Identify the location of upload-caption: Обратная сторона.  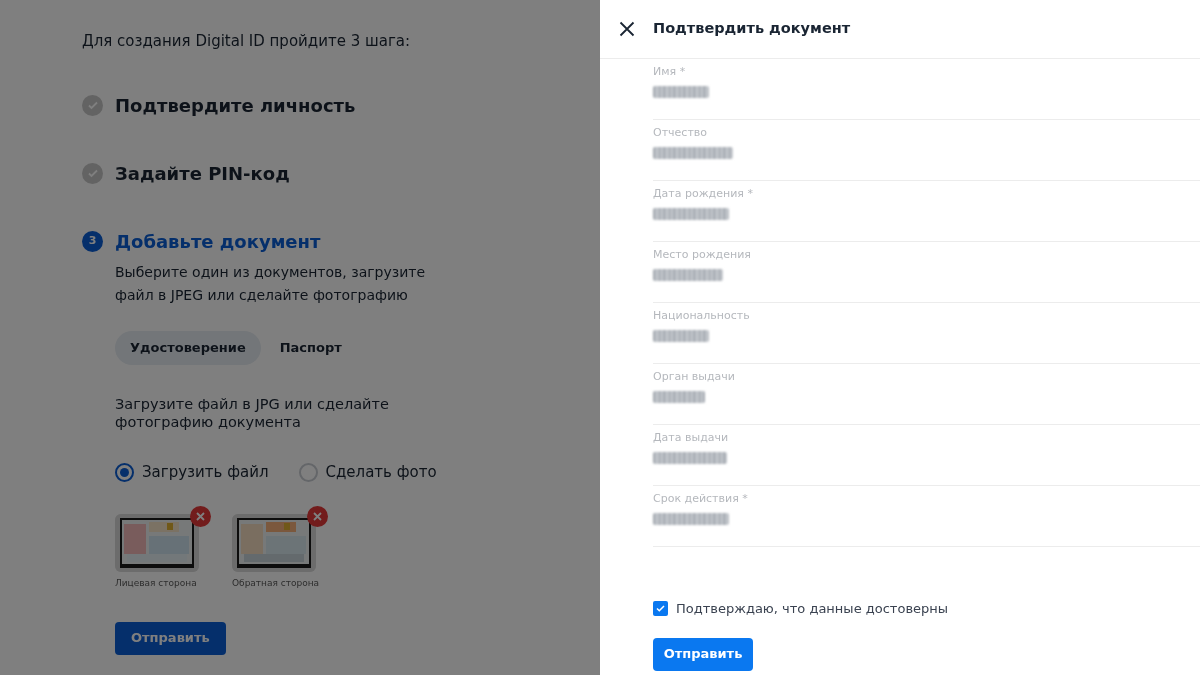
(276, 582).